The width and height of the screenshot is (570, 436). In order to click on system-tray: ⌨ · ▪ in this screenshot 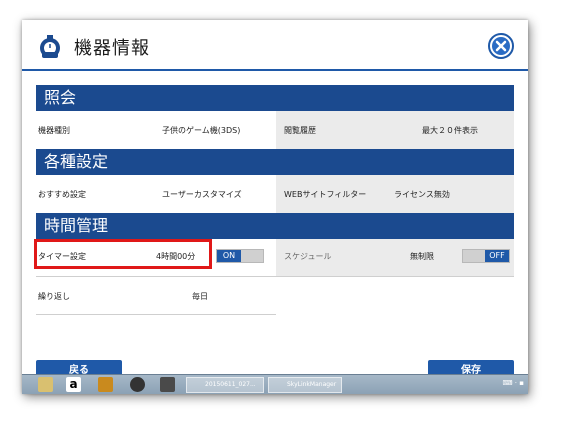, I will do `click(513, 383)`.